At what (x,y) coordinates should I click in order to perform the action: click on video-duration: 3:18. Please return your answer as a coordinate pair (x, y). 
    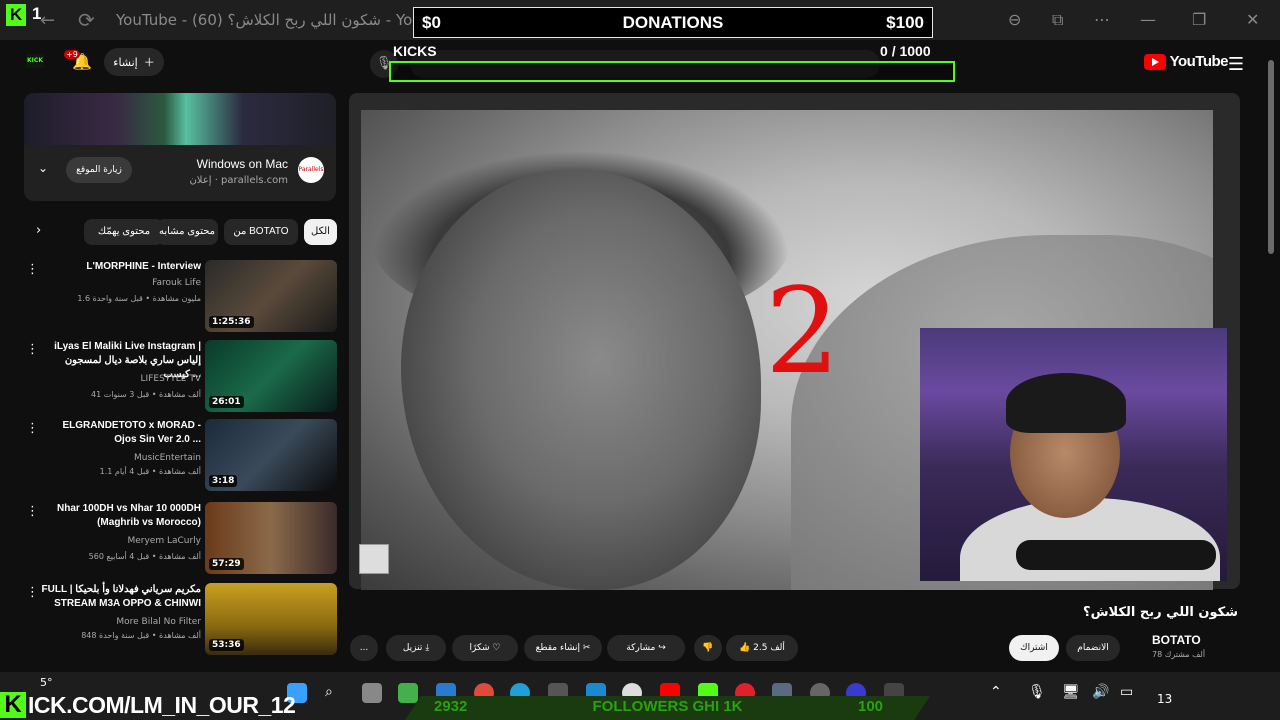
    Looking at the image, I should click on (223, 481).